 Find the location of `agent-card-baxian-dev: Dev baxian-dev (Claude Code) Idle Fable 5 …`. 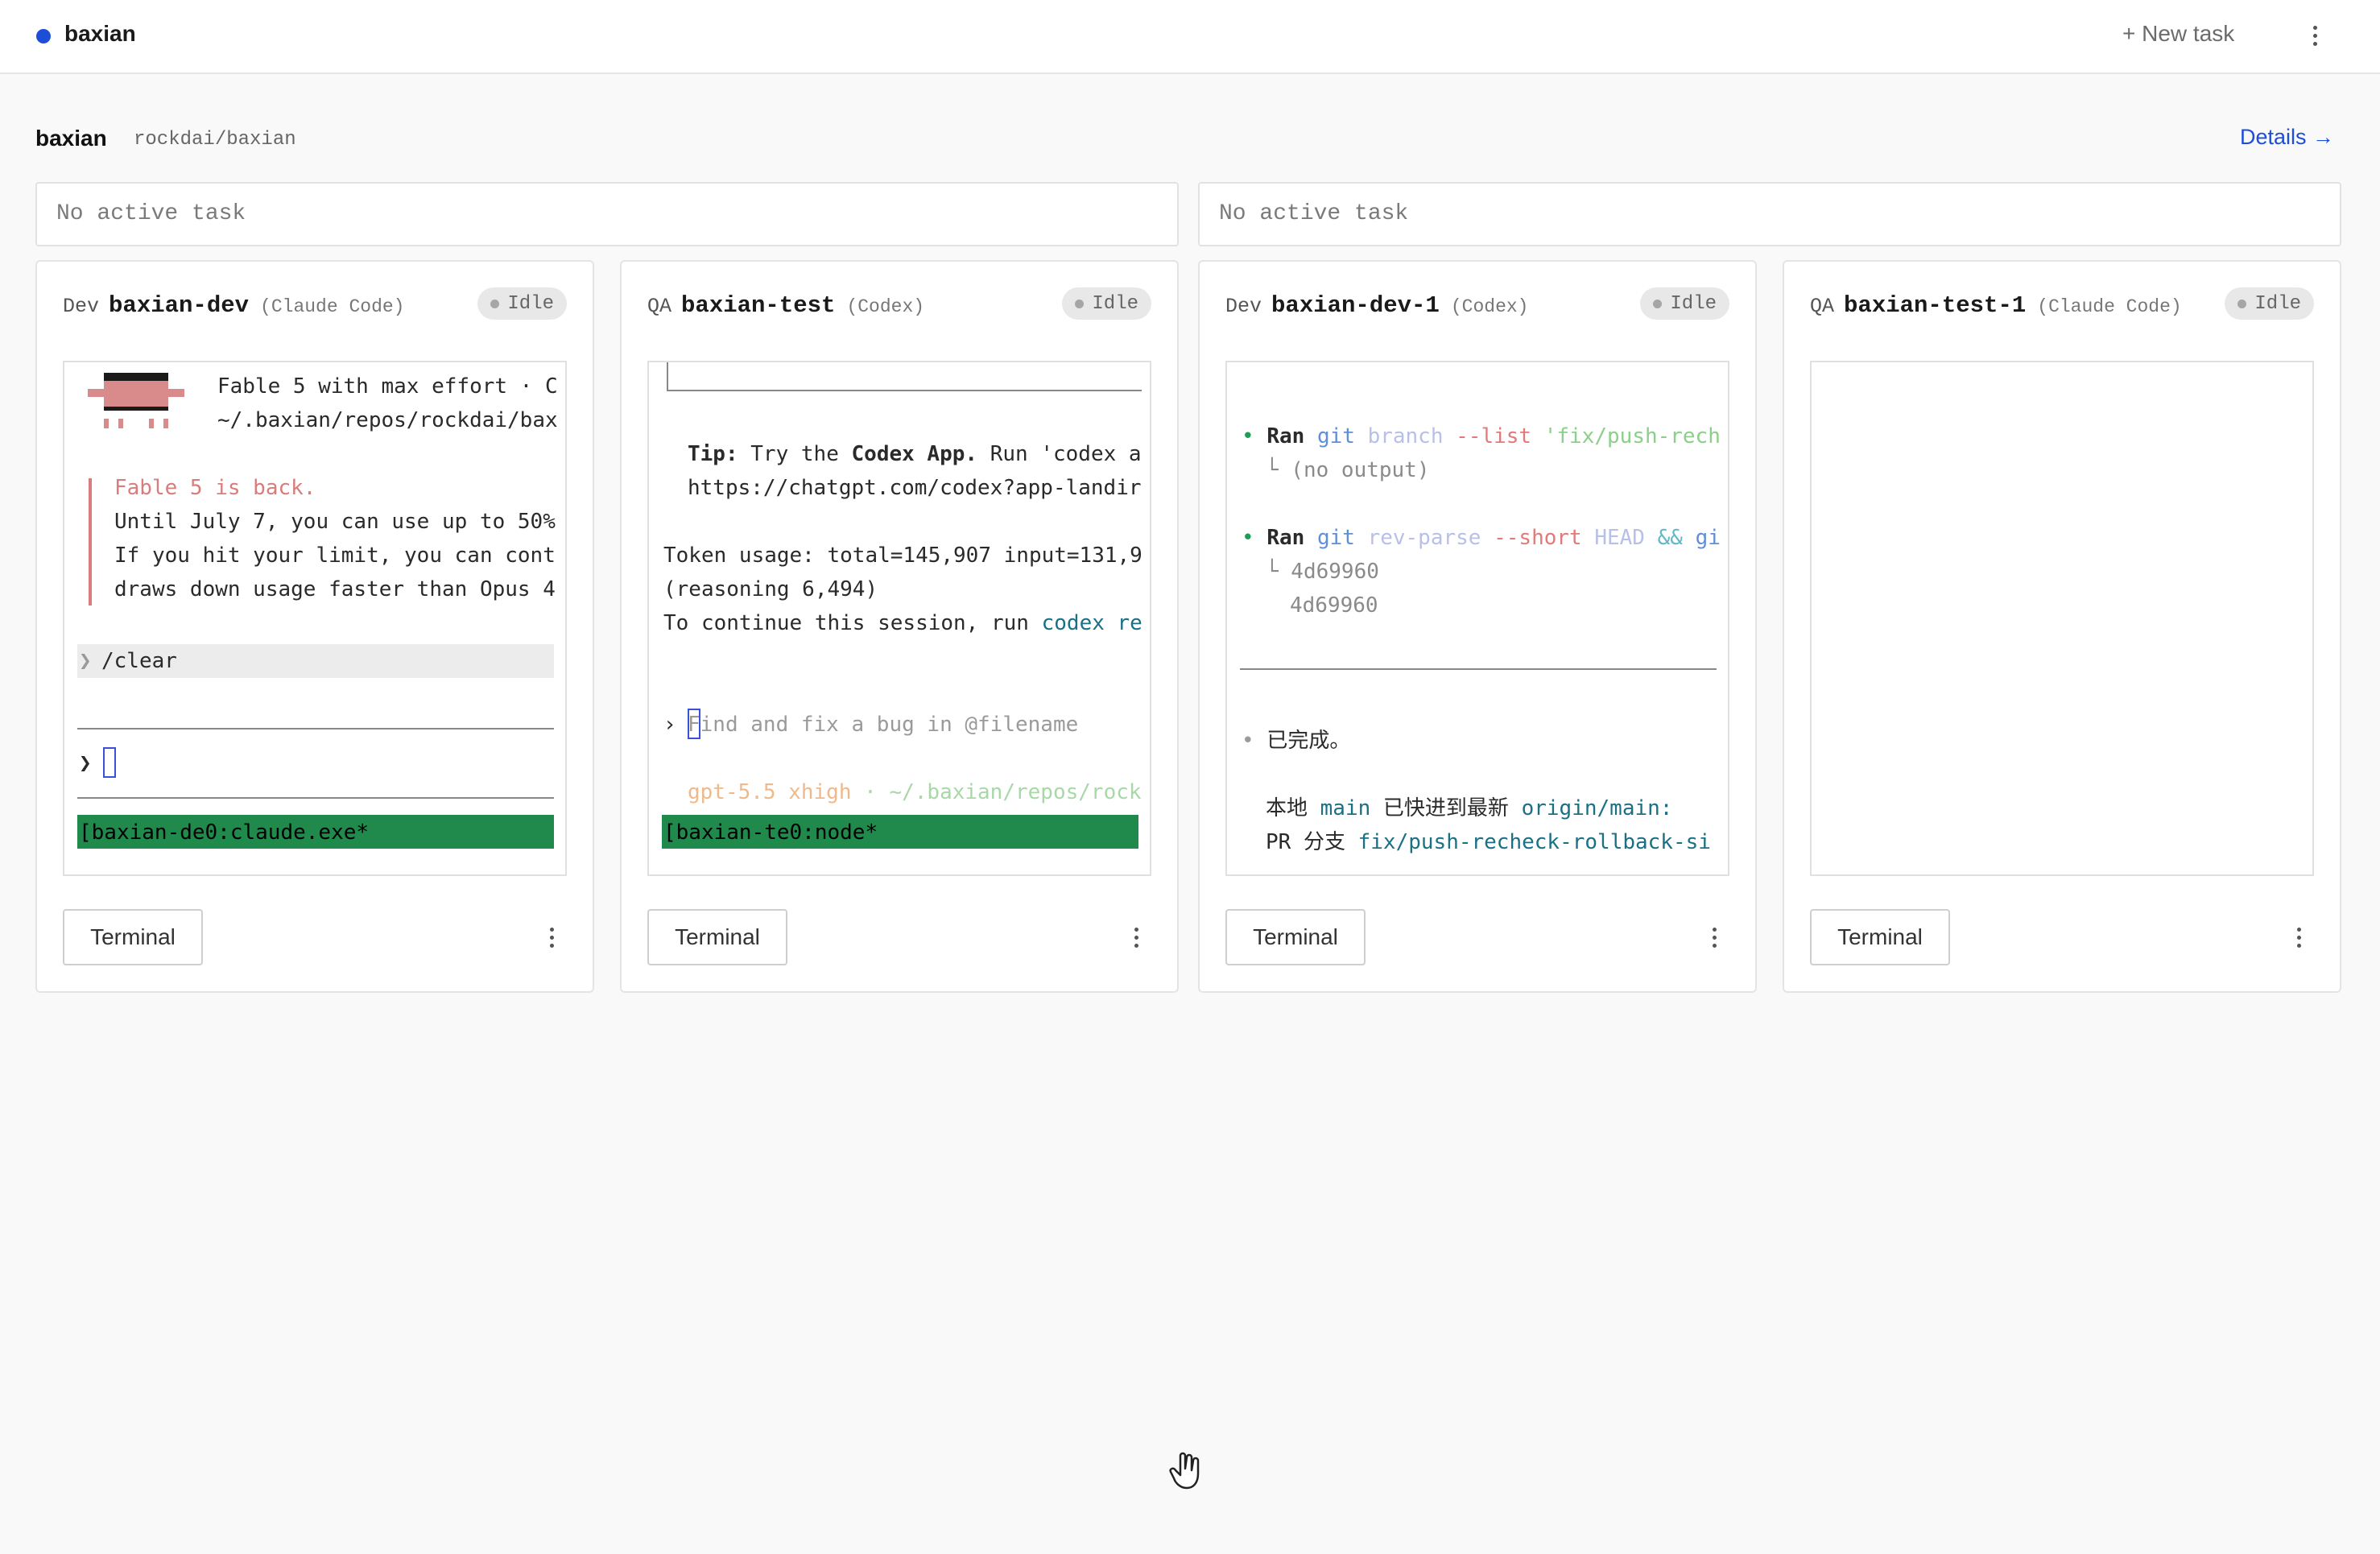

agent-card-baxian-dev: Dev baxian-dev (Claude Code) Idle Fable 5 … is located at coordinates (314, 626).